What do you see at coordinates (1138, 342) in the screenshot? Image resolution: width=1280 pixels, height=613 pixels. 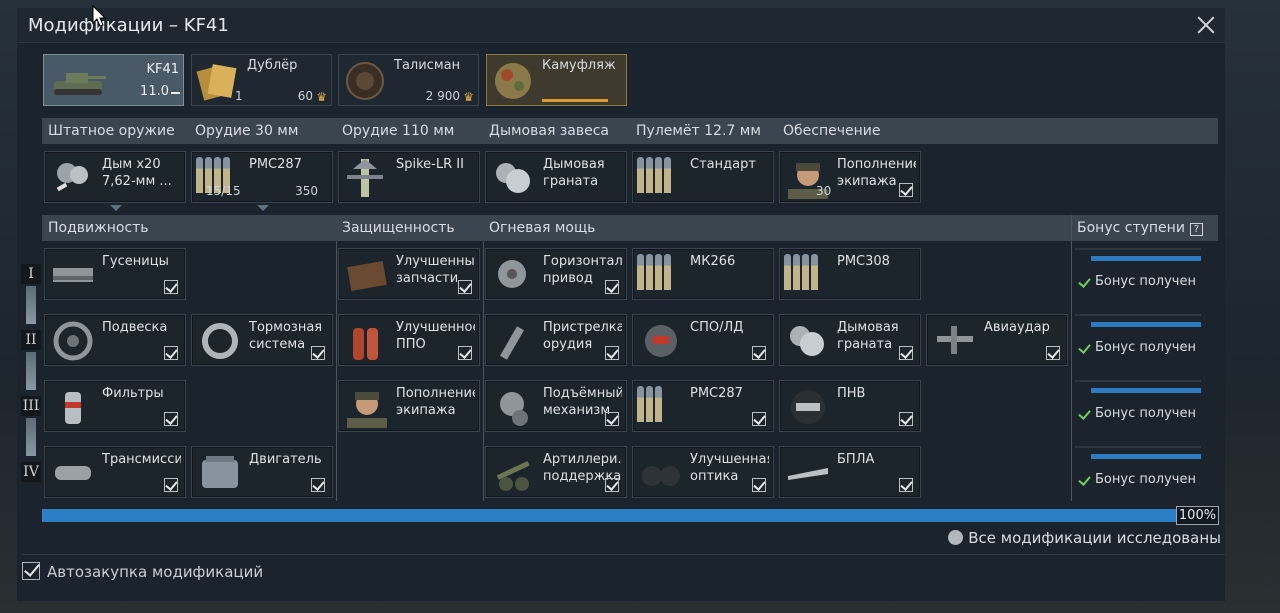 I see `tier-2-bonus: Бонус получен` at bounding box center [1138, 342].